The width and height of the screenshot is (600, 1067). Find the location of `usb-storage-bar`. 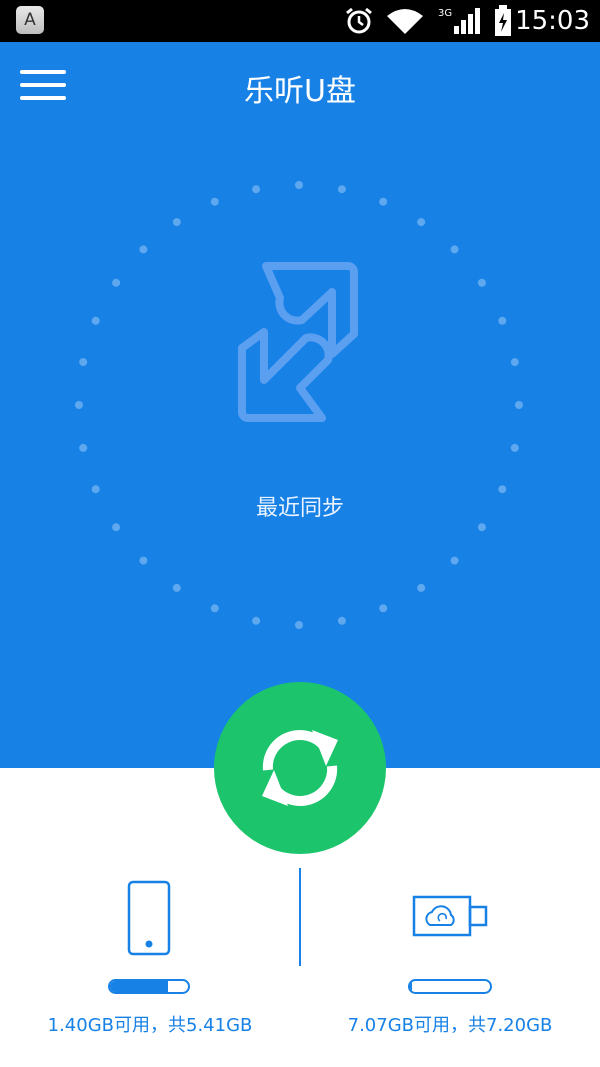

usb-storage-bar is located at coordinates (450, 986).